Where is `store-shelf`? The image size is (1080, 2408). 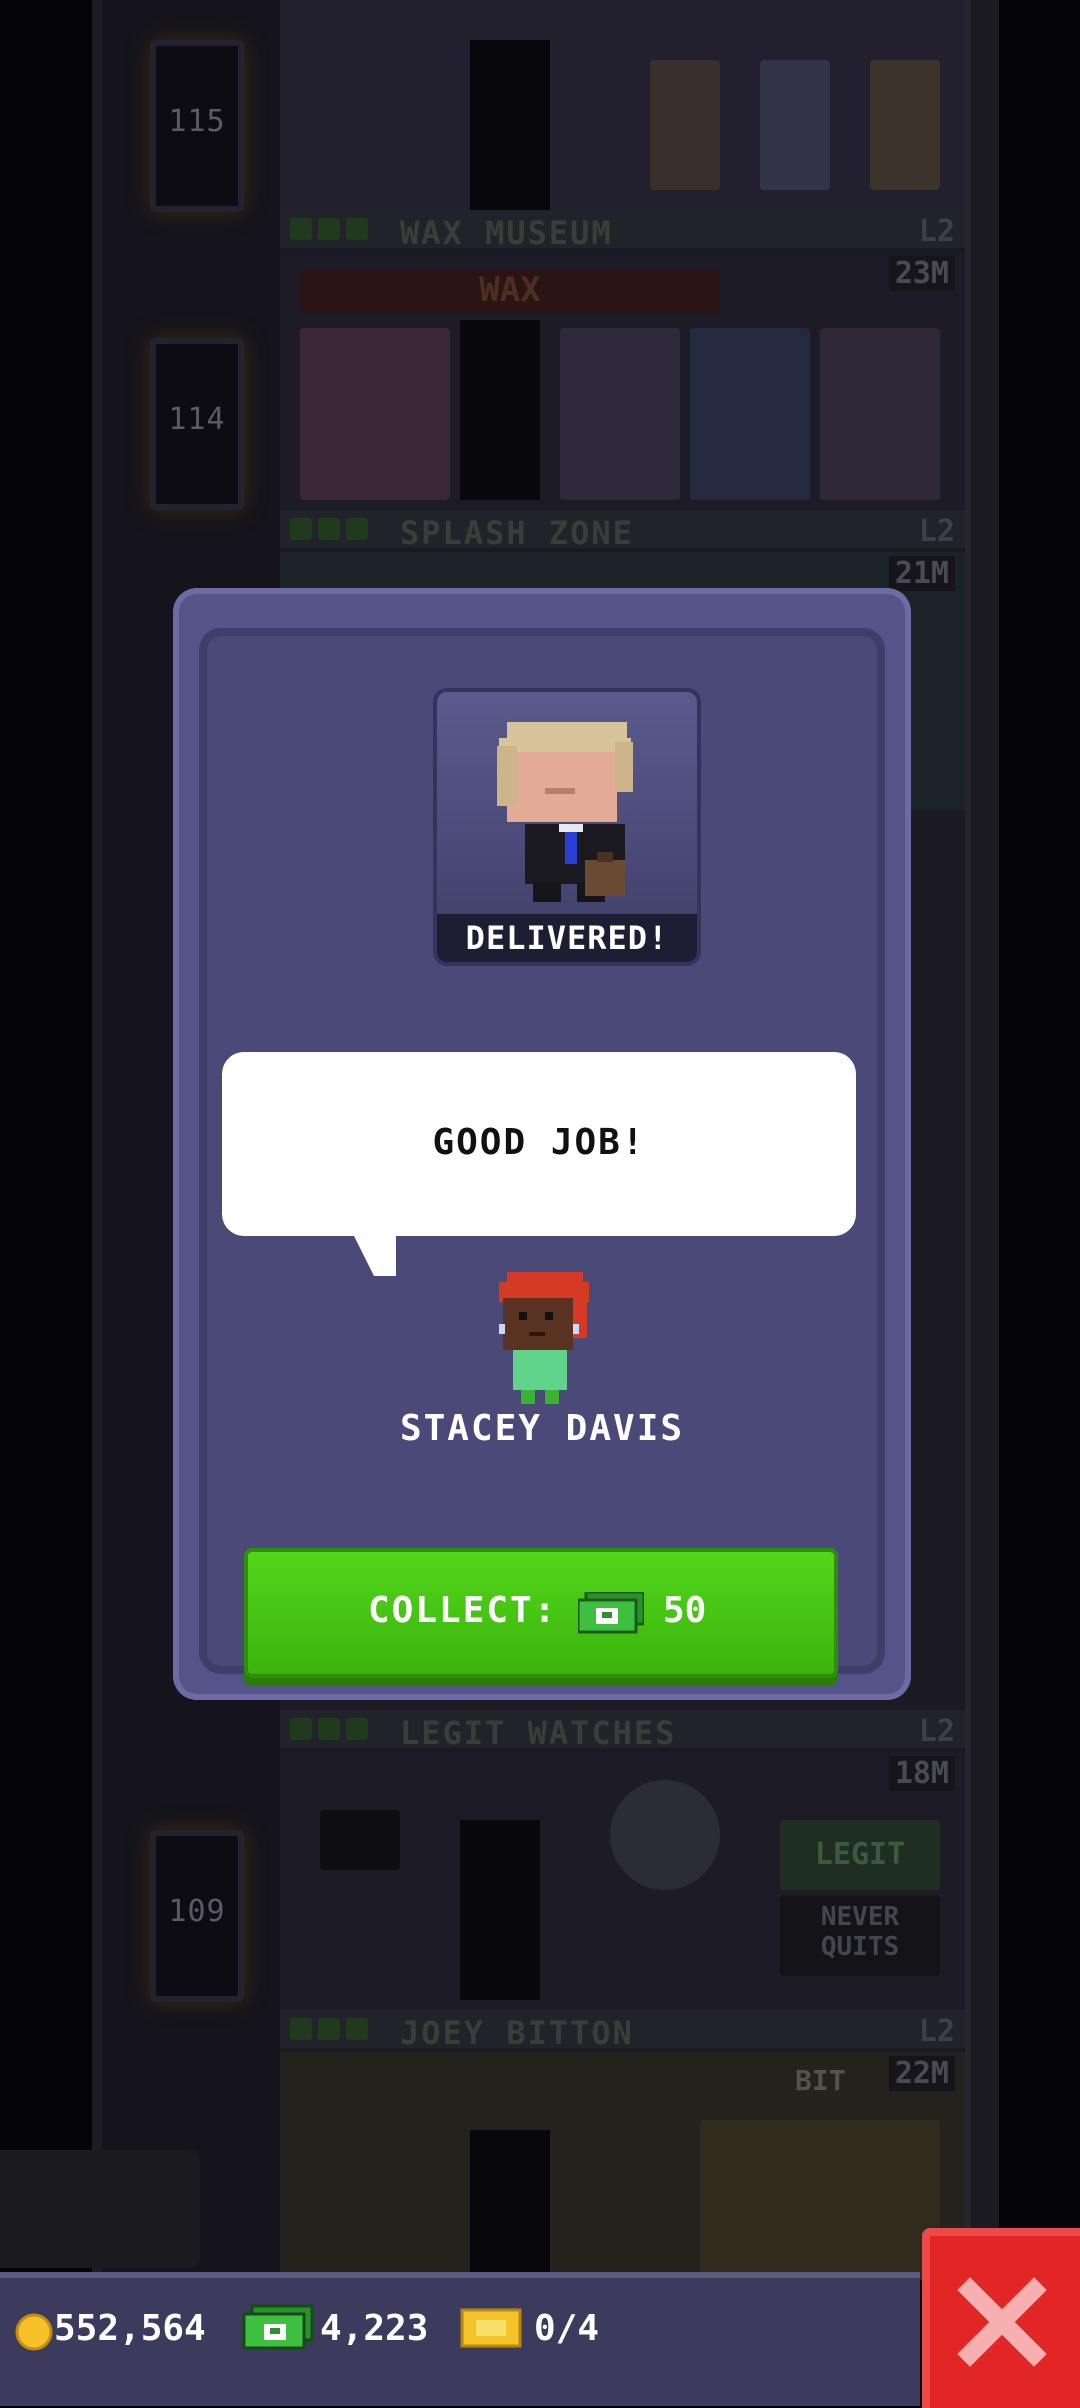 store-shelf is located at coordinates (820, 2200).